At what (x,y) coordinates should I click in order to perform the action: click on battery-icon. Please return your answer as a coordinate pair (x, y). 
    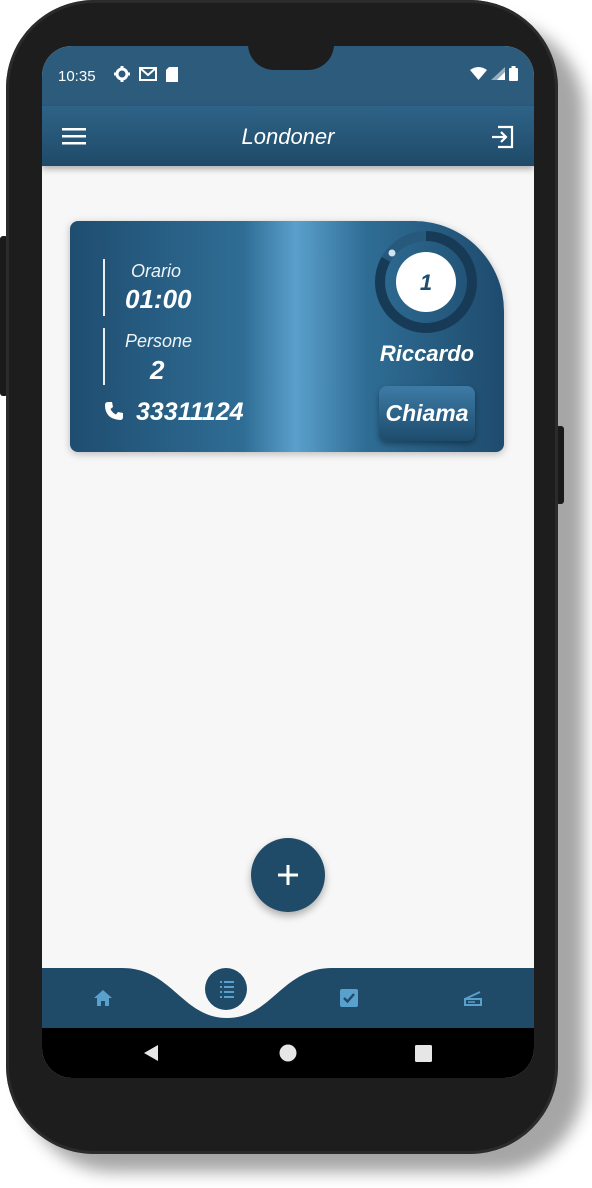
    Looking at the image, I should click on (513, 73).